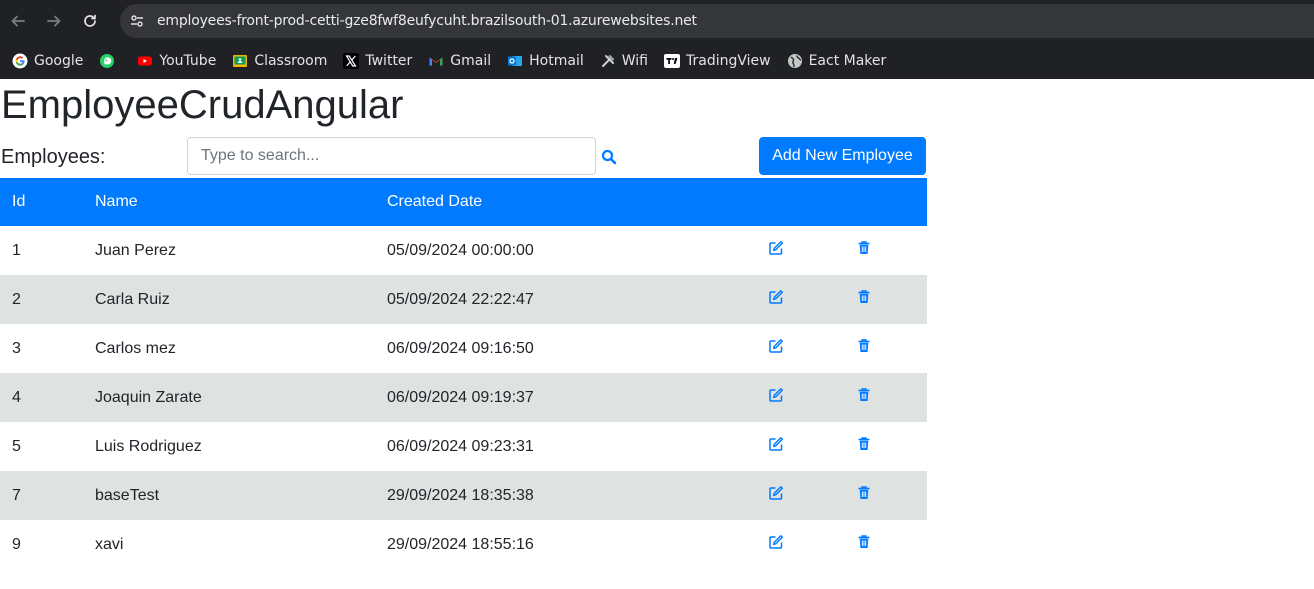 Image resolution: width=1314 pixels, height=589 pixels. I want to click on table-header: Id Name Created Date, so click(463, 202).